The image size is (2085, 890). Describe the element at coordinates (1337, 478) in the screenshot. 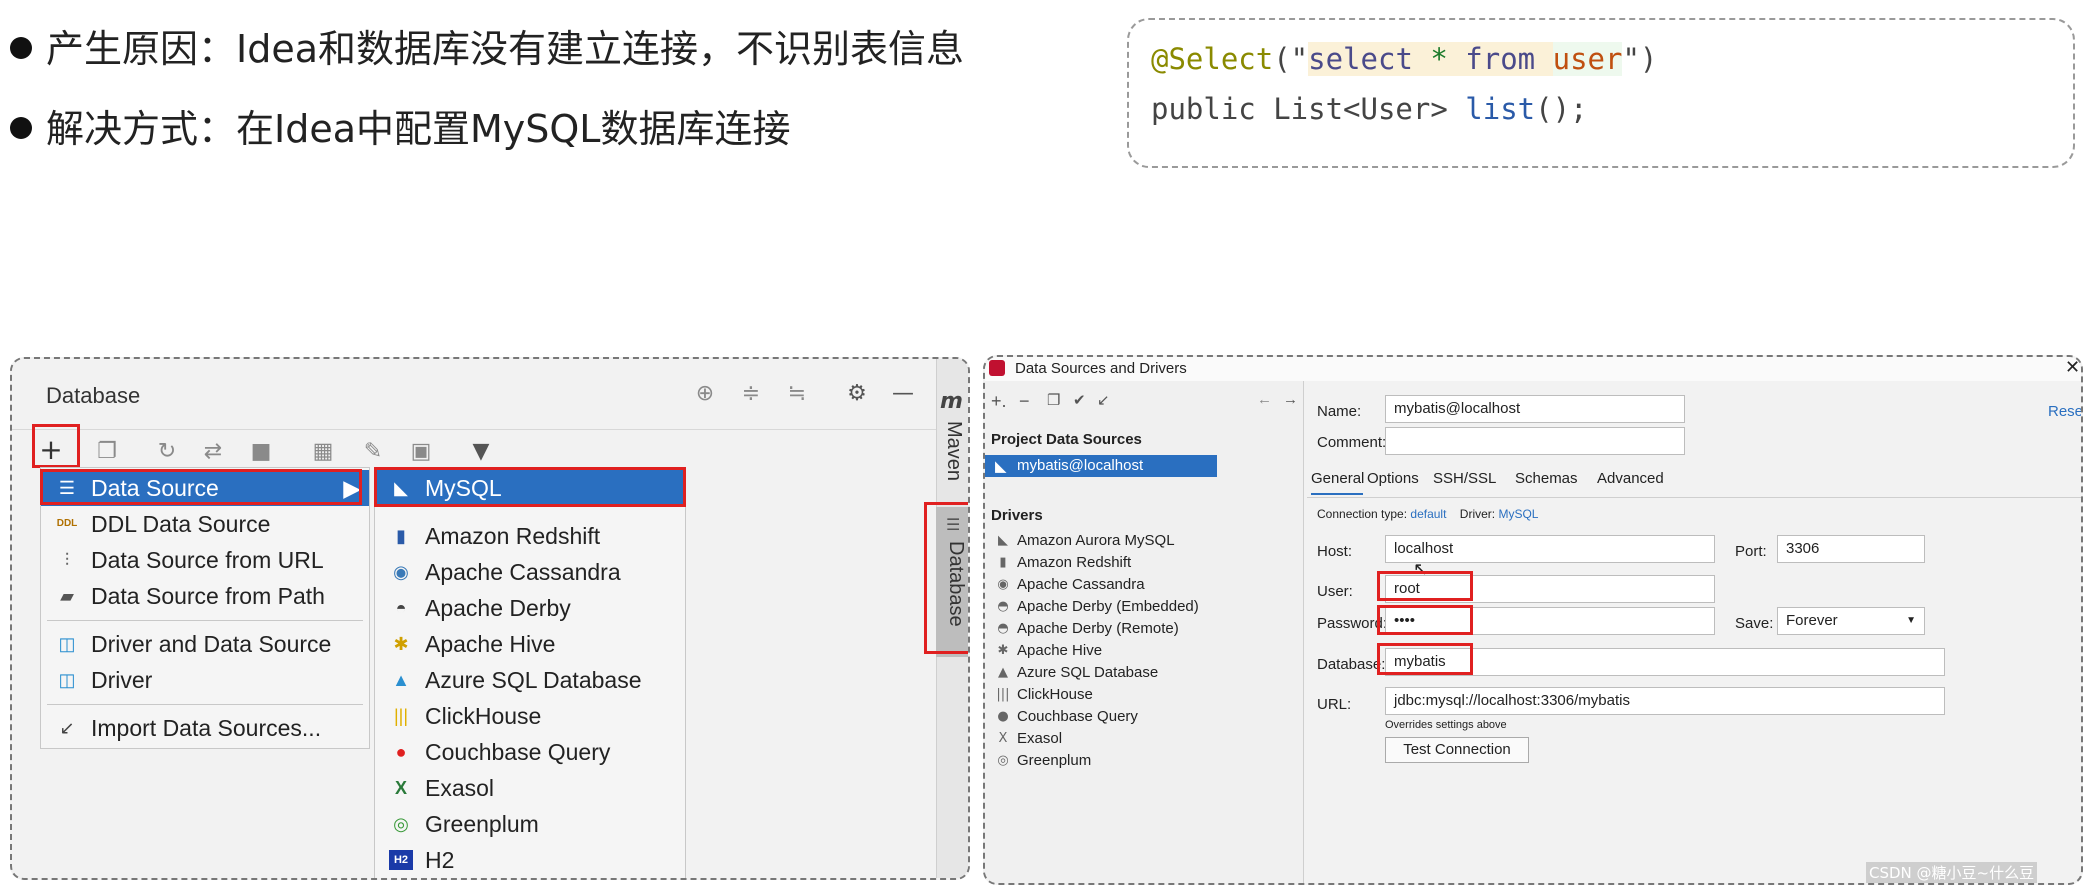

I see `tab-general: General` at that location.